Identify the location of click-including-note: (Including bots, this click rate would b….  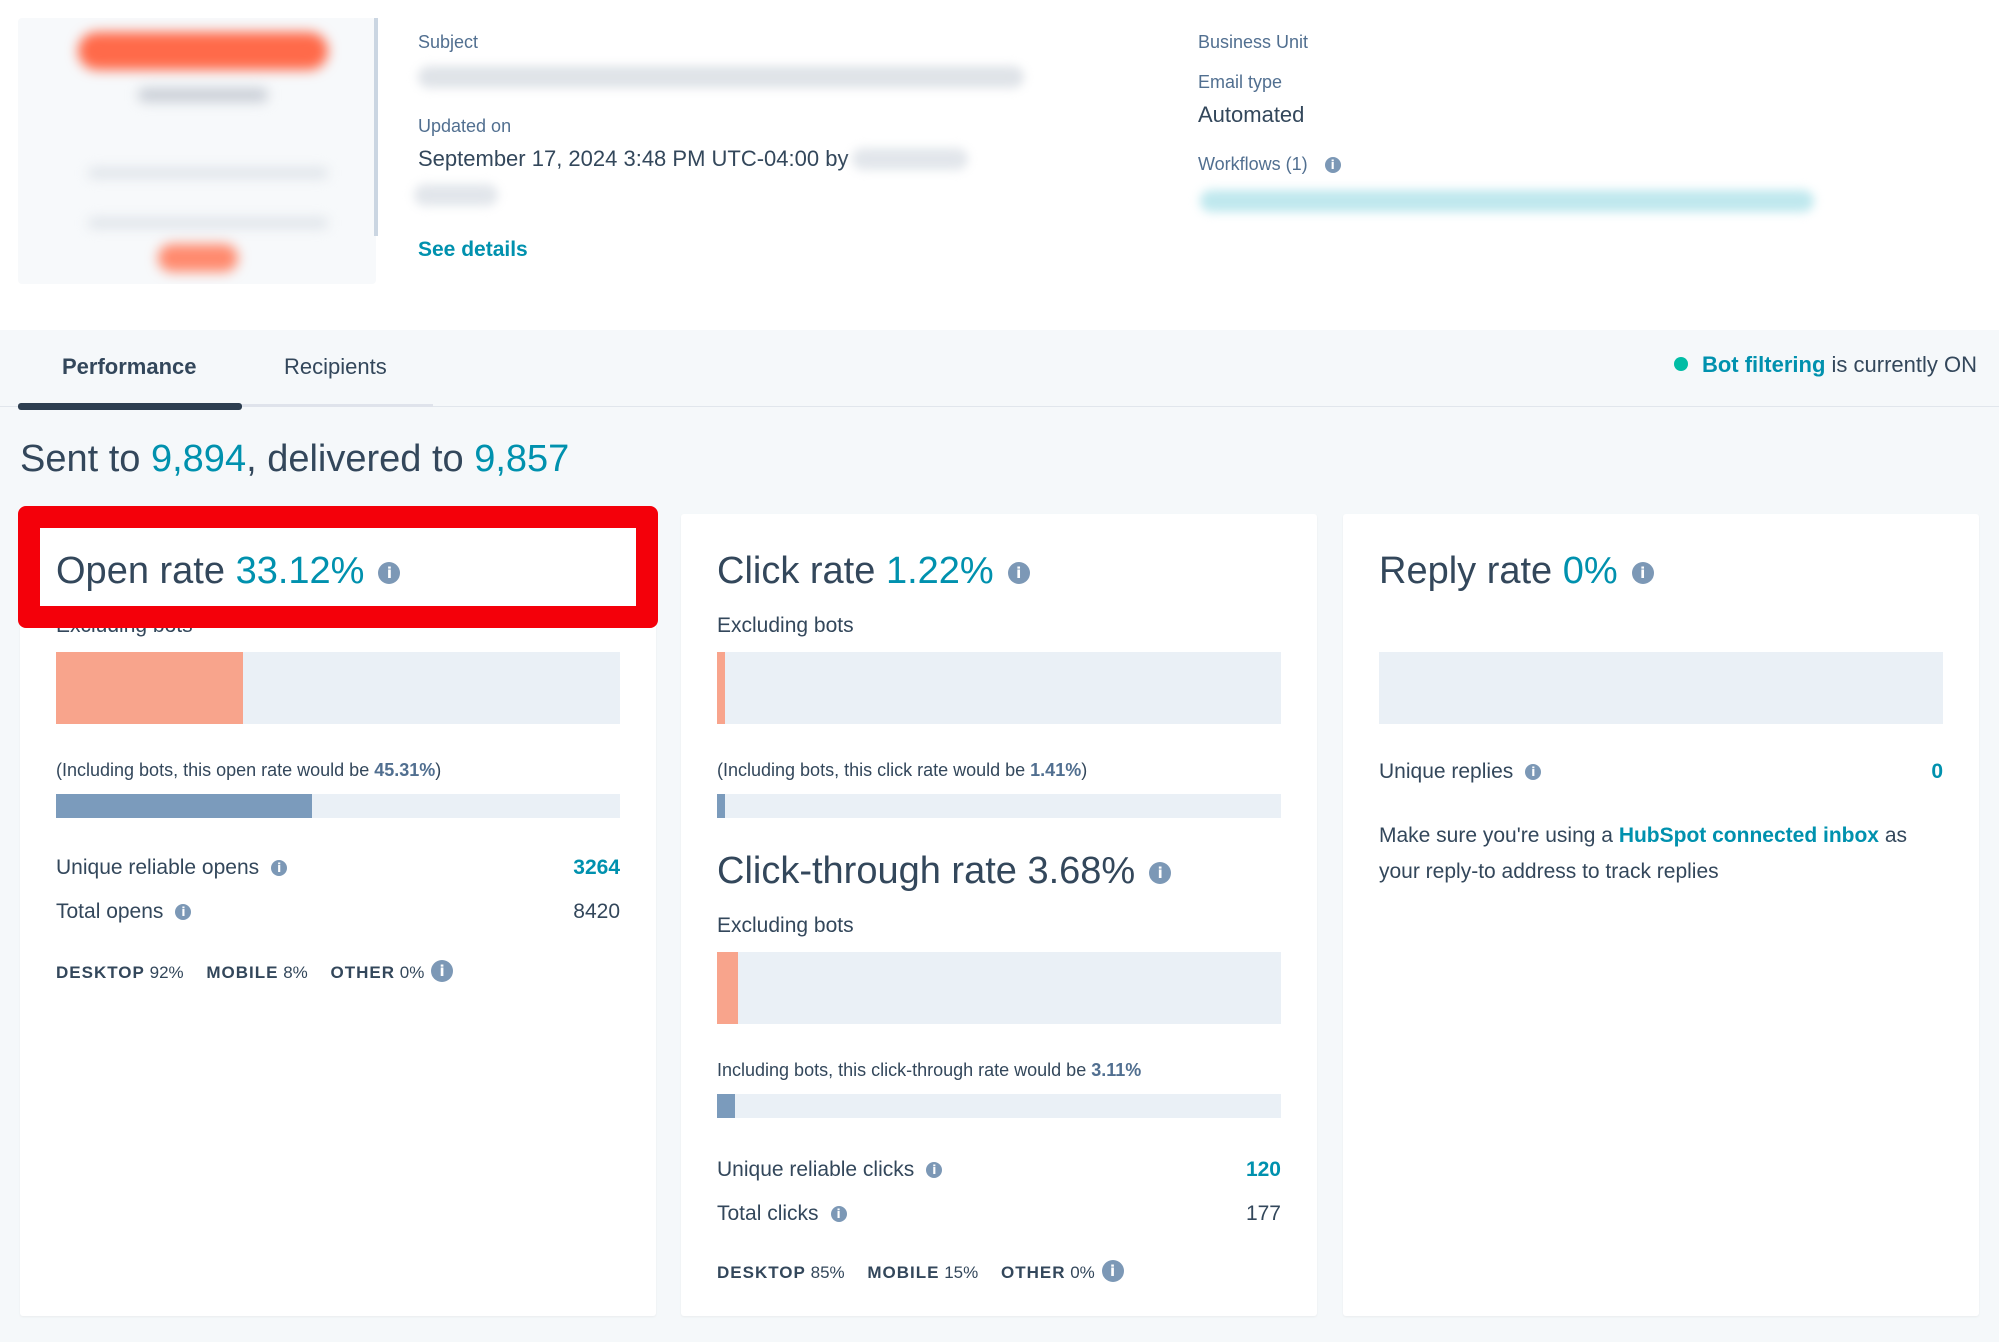
(902, 770).